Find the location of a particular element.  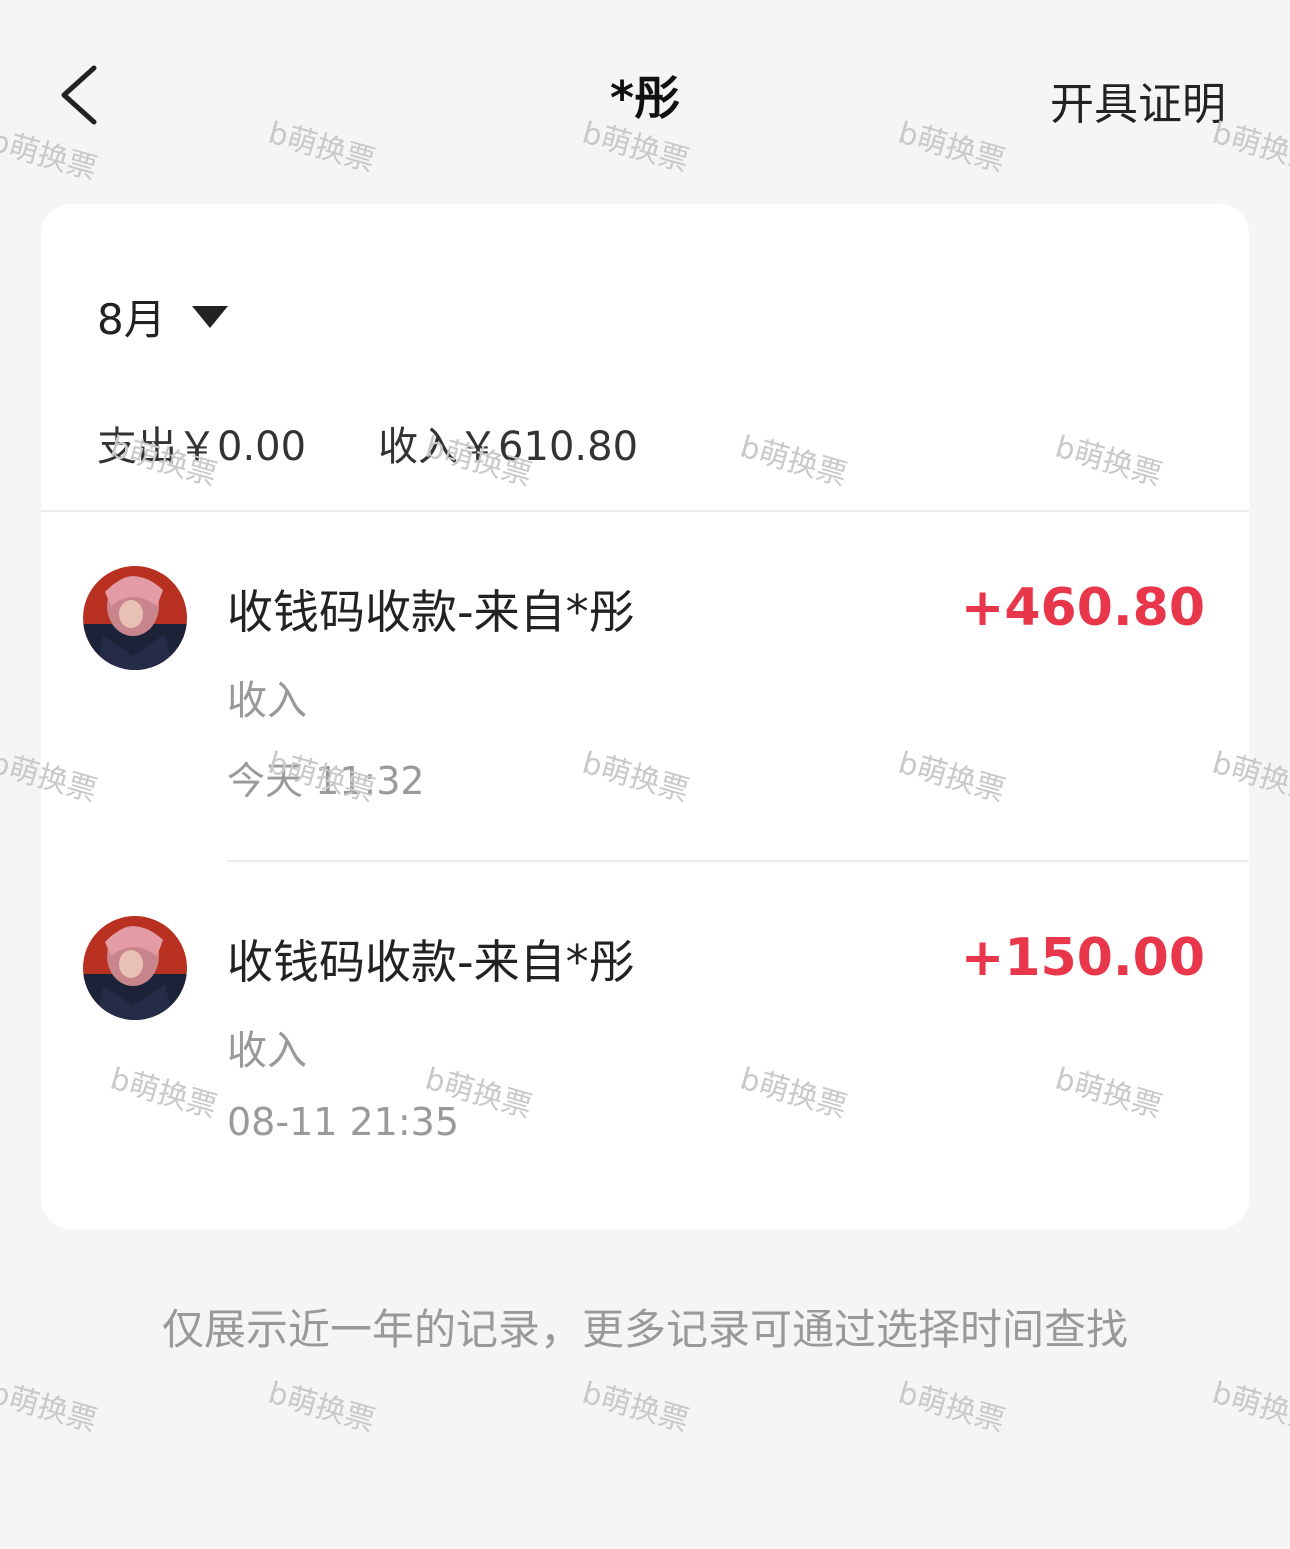

month-selector: 8月 is located at coordinates (162, 316).